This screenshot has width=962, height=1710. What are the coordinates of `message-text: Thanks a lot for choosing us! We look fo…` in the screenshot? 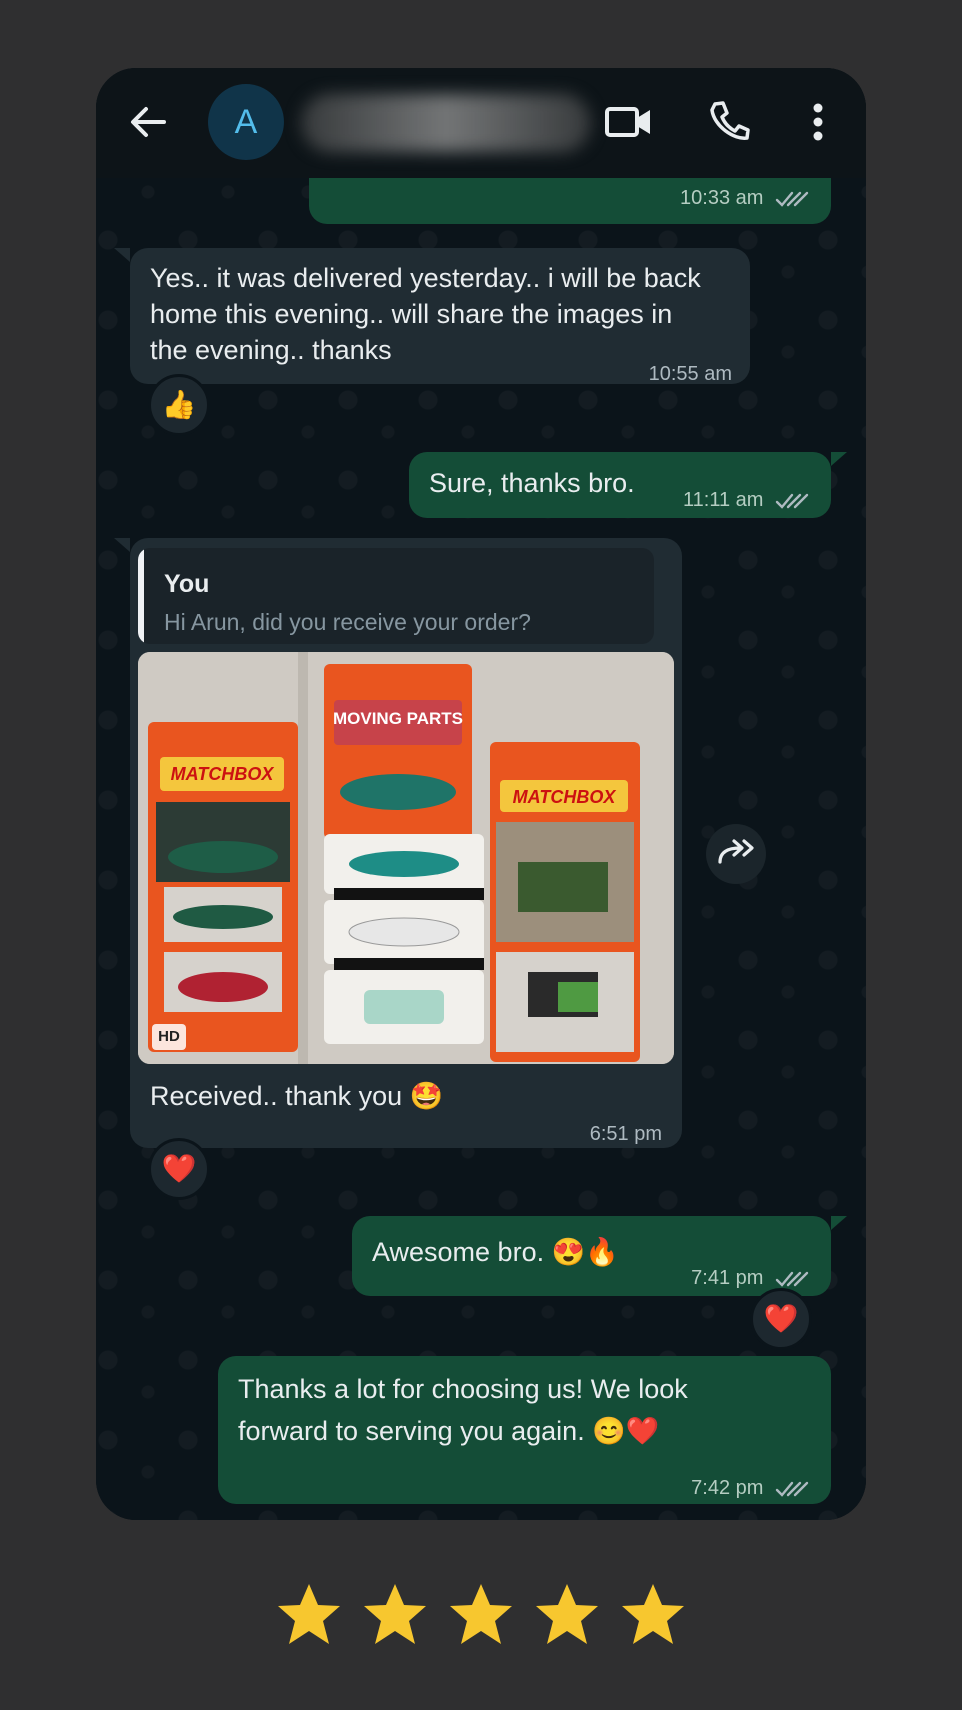 It's located at (463, 1410).